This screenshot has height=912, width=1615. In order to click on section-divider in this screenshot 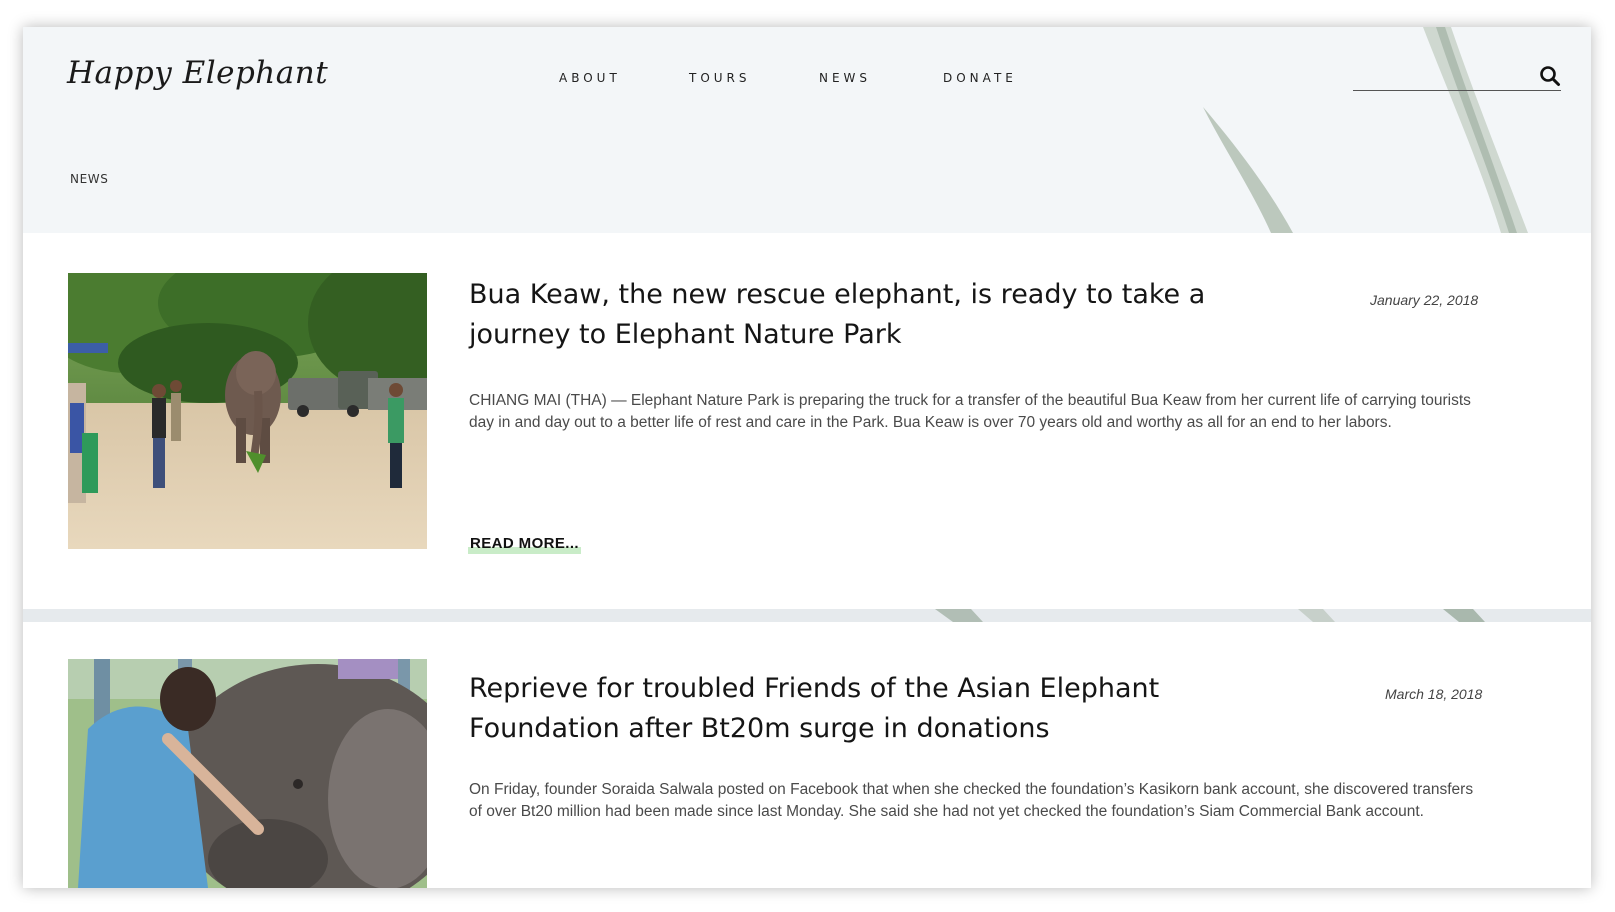, I will do `click(807, 615)`.